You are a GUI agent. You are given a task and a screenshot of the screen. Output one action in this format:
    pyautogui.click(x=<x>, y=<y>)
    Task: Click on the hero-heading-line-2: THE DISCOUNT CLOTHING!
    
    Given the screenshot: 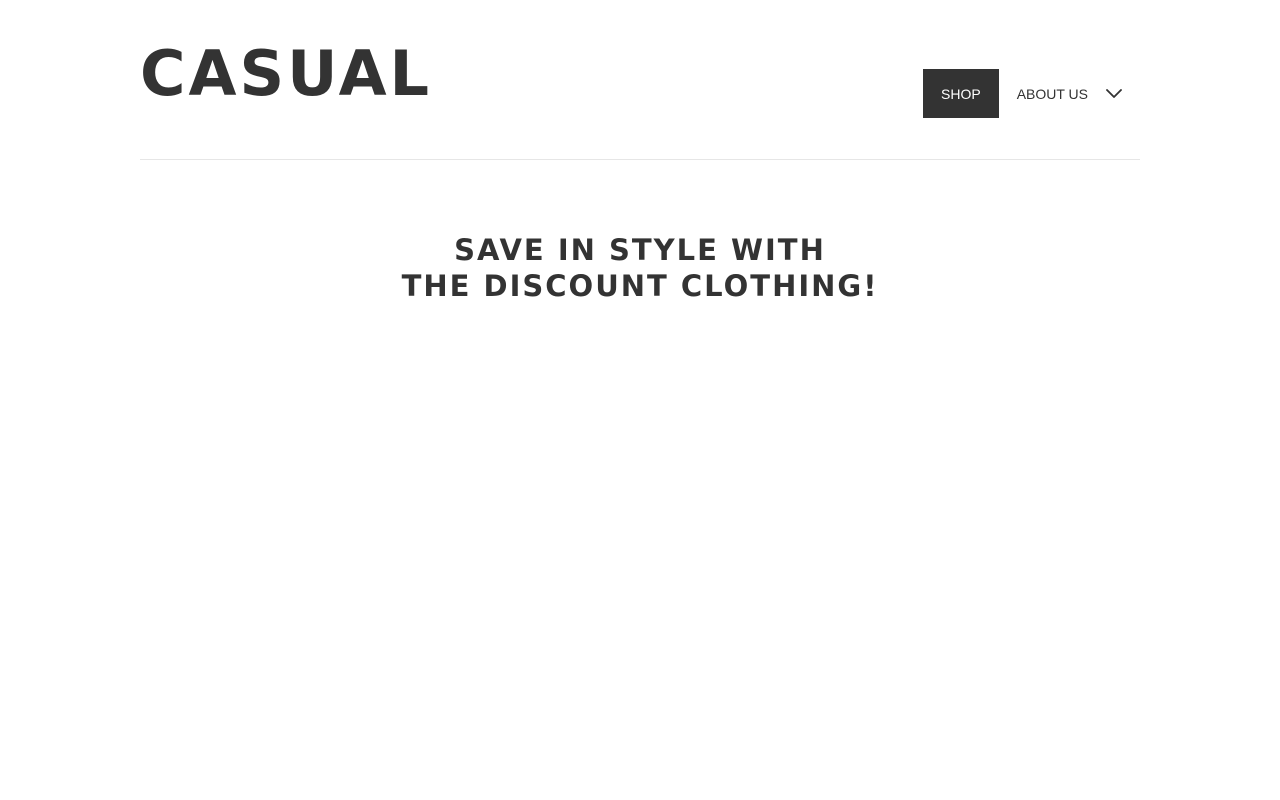 What is the action you would take?
    pyautogui.click(x=640, y=286)
    